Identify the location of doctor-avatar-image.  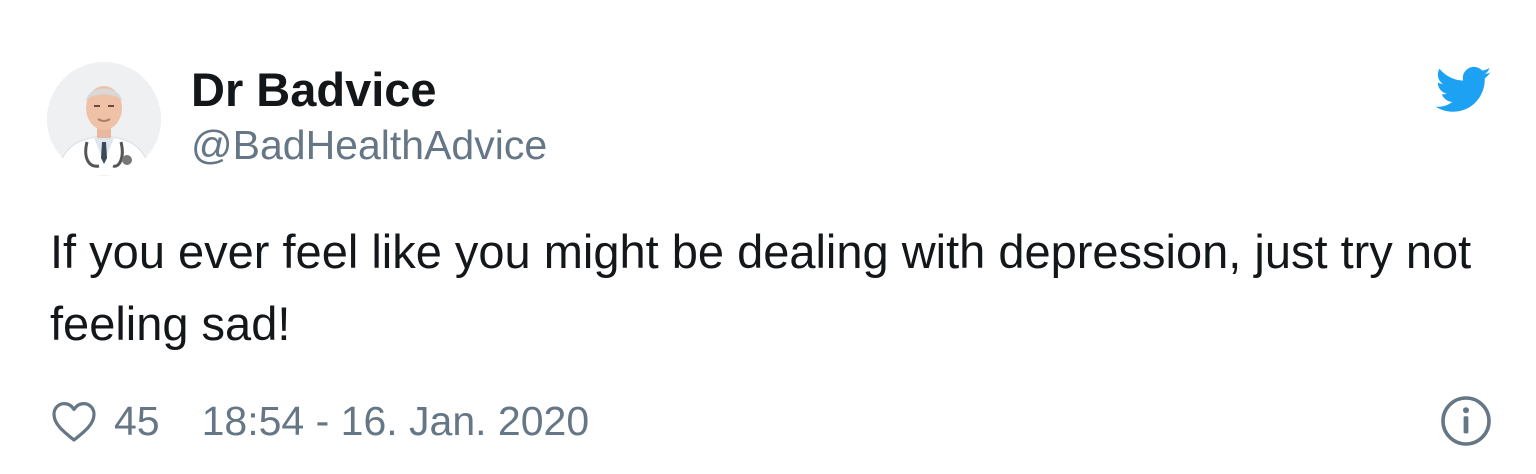
(104, 119).